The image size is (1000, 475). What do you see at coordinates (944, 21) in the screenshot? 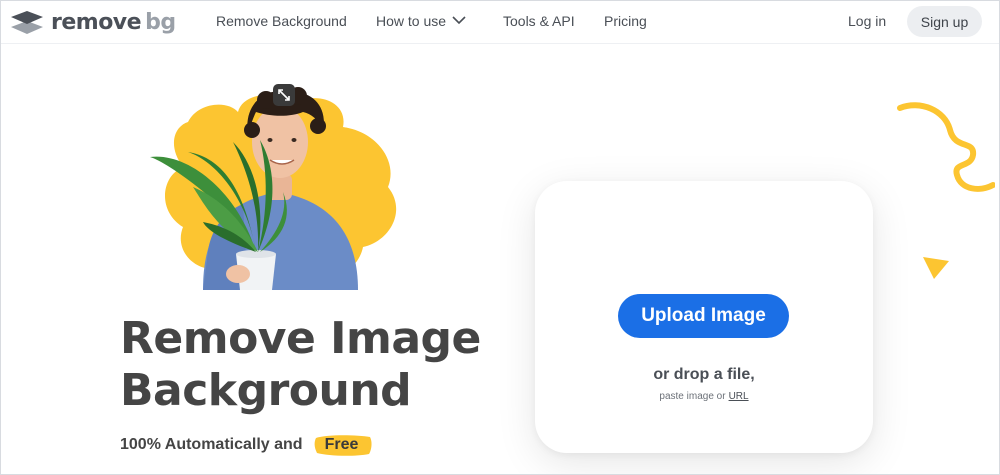
I see `signup-button: Sign up` at bounding box center [944, 21].